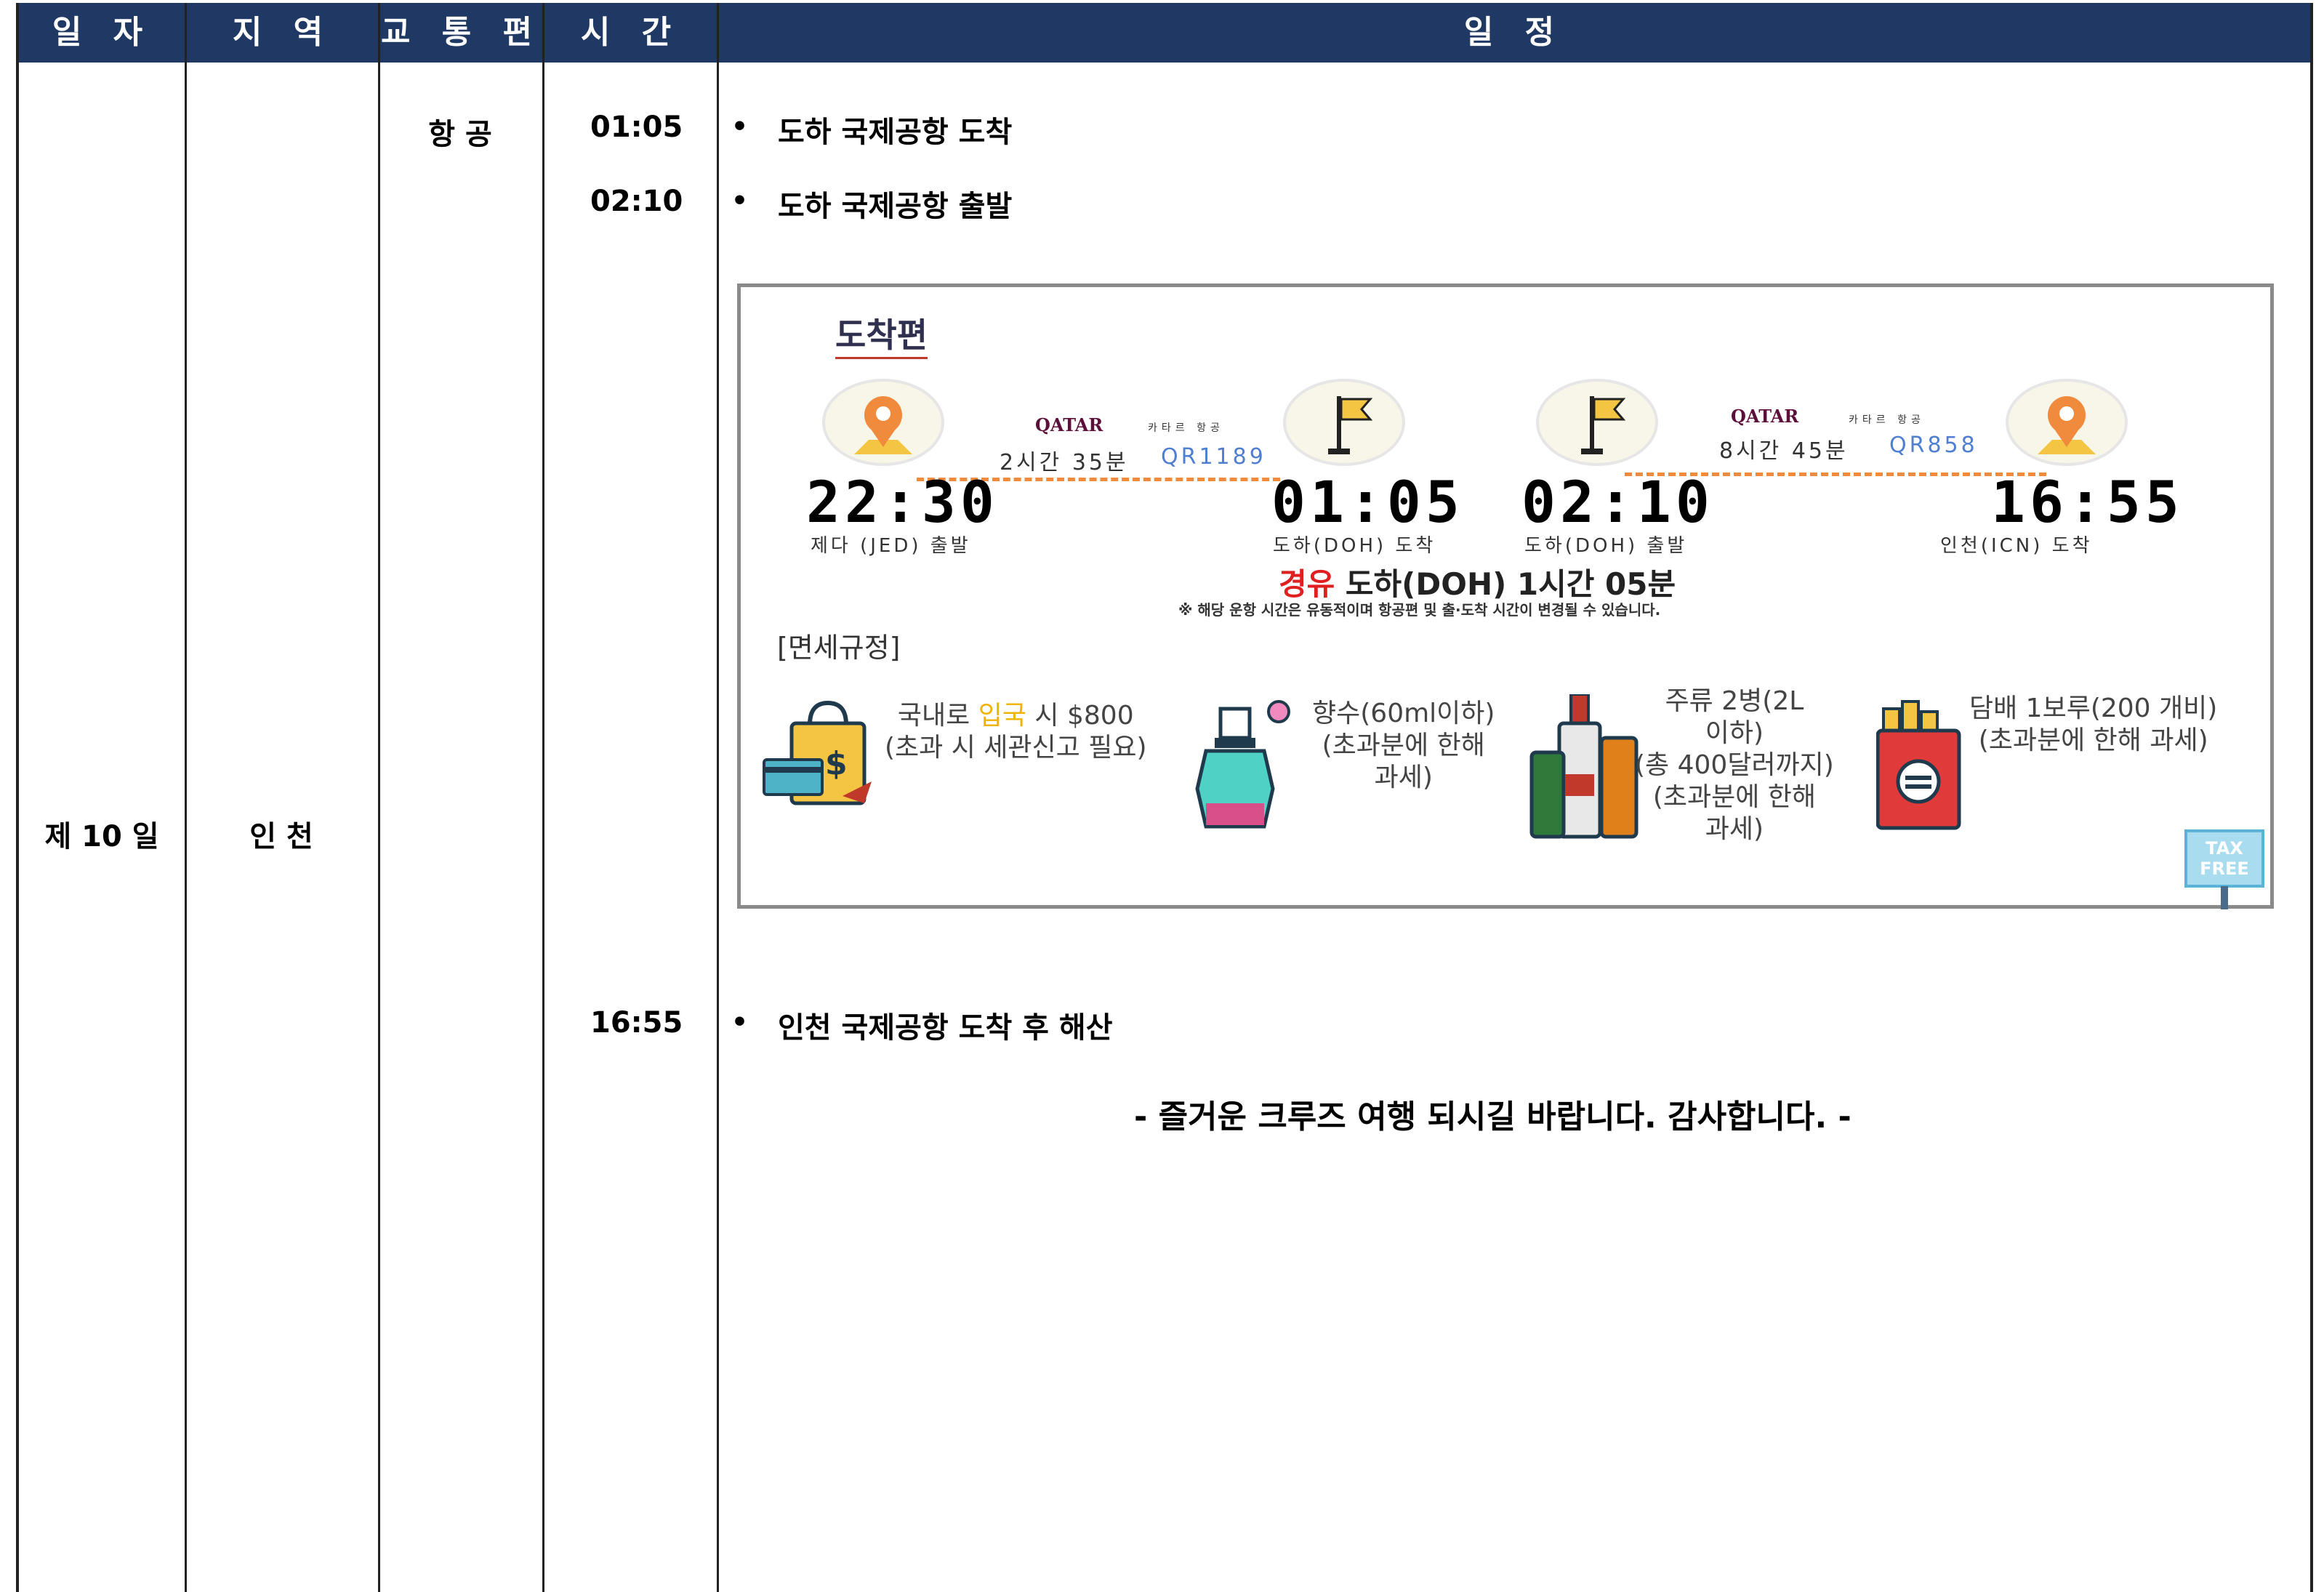 Image resolution: width=2324 pixels, height=1592 pixels. Describe the element at coordinates (1734, 733) in the screenshot. I see `duty-text: 이하)` at that location.